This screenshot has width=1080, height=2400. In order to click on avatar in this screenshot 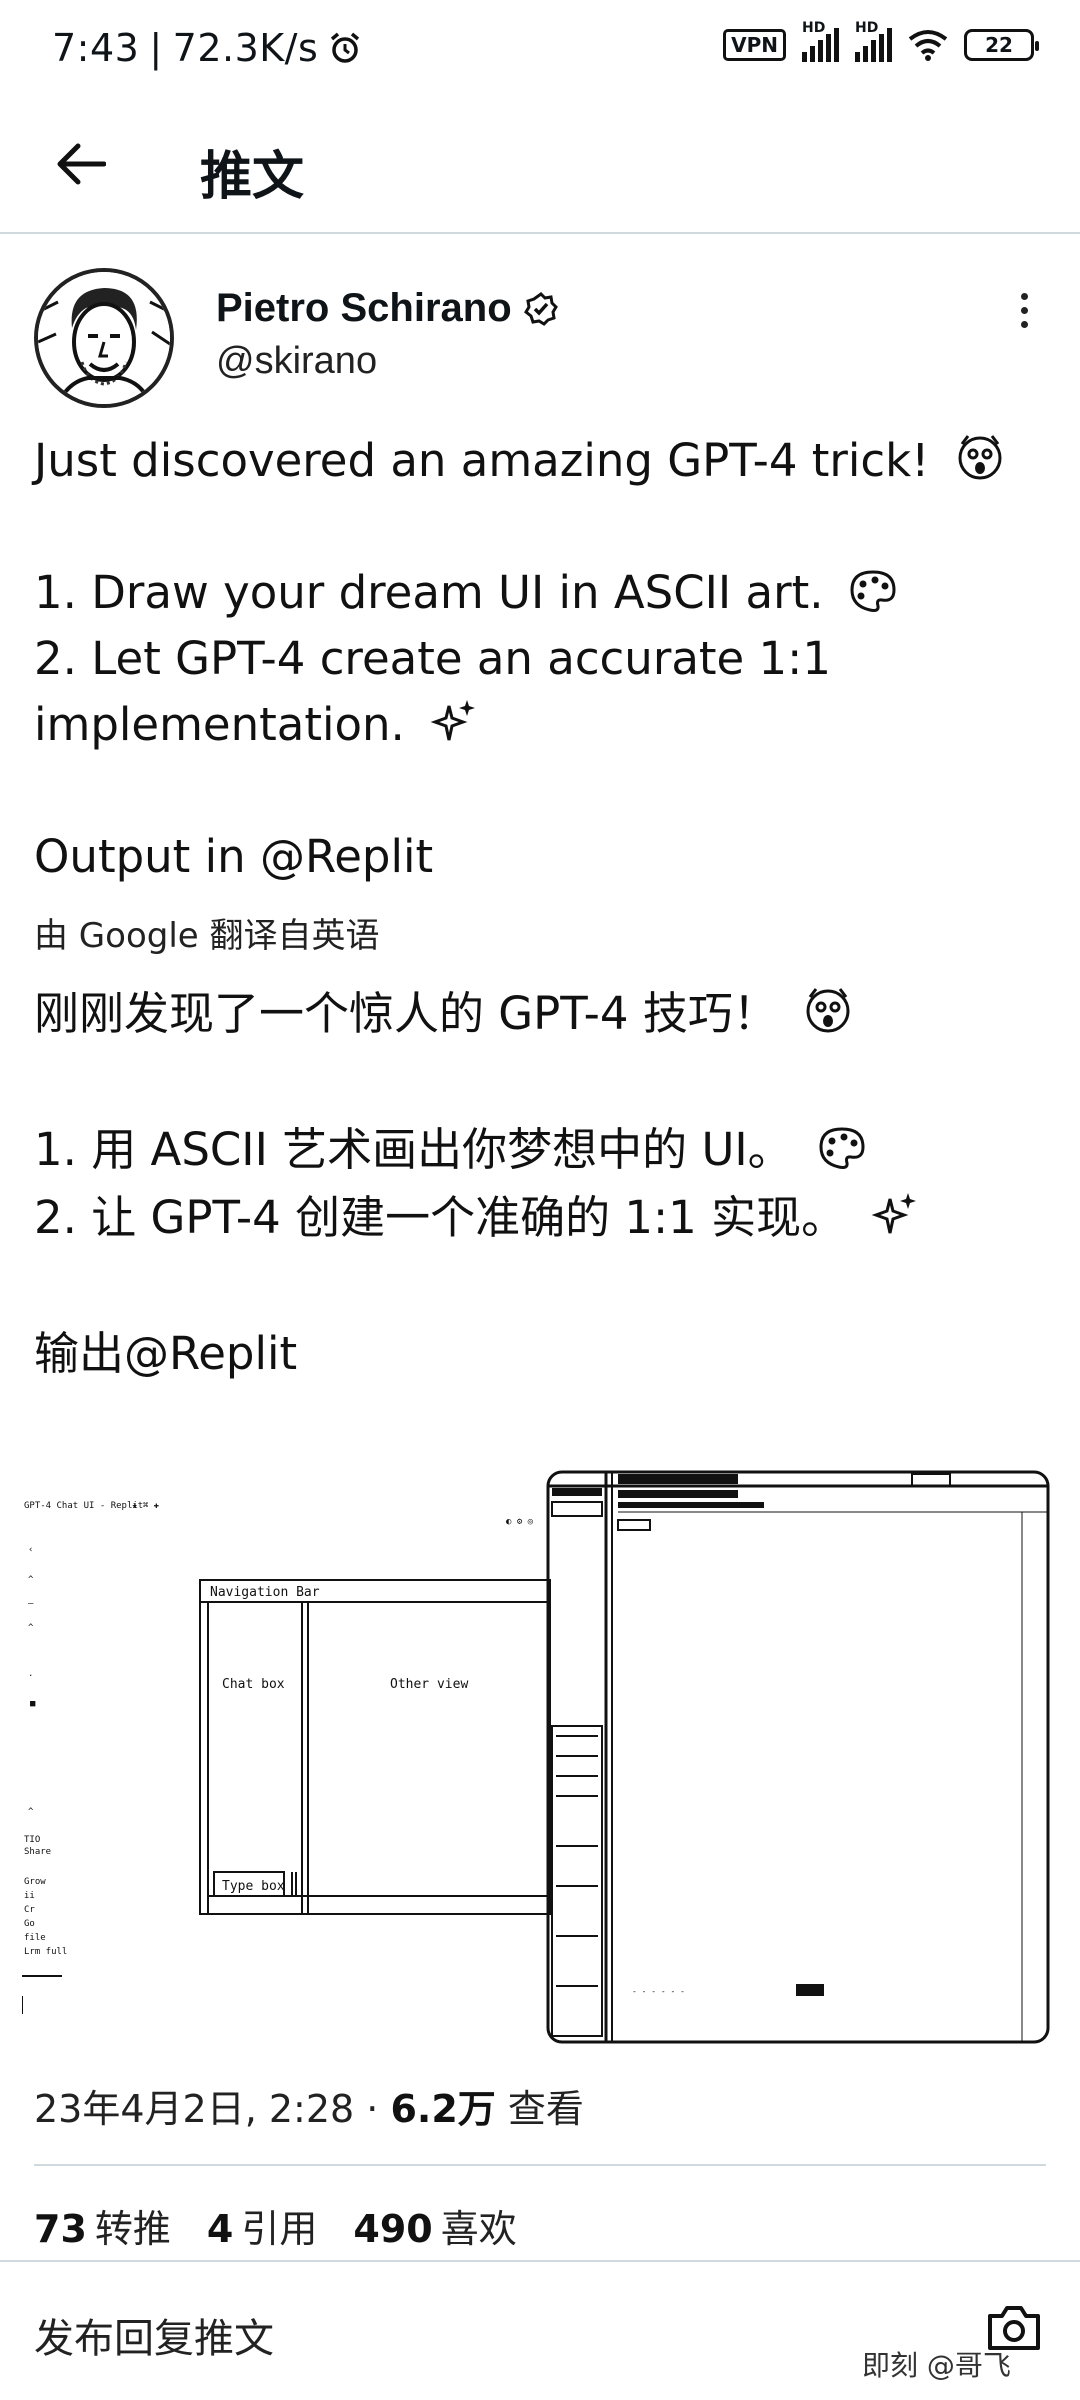, I will do `click(104, 338)`.